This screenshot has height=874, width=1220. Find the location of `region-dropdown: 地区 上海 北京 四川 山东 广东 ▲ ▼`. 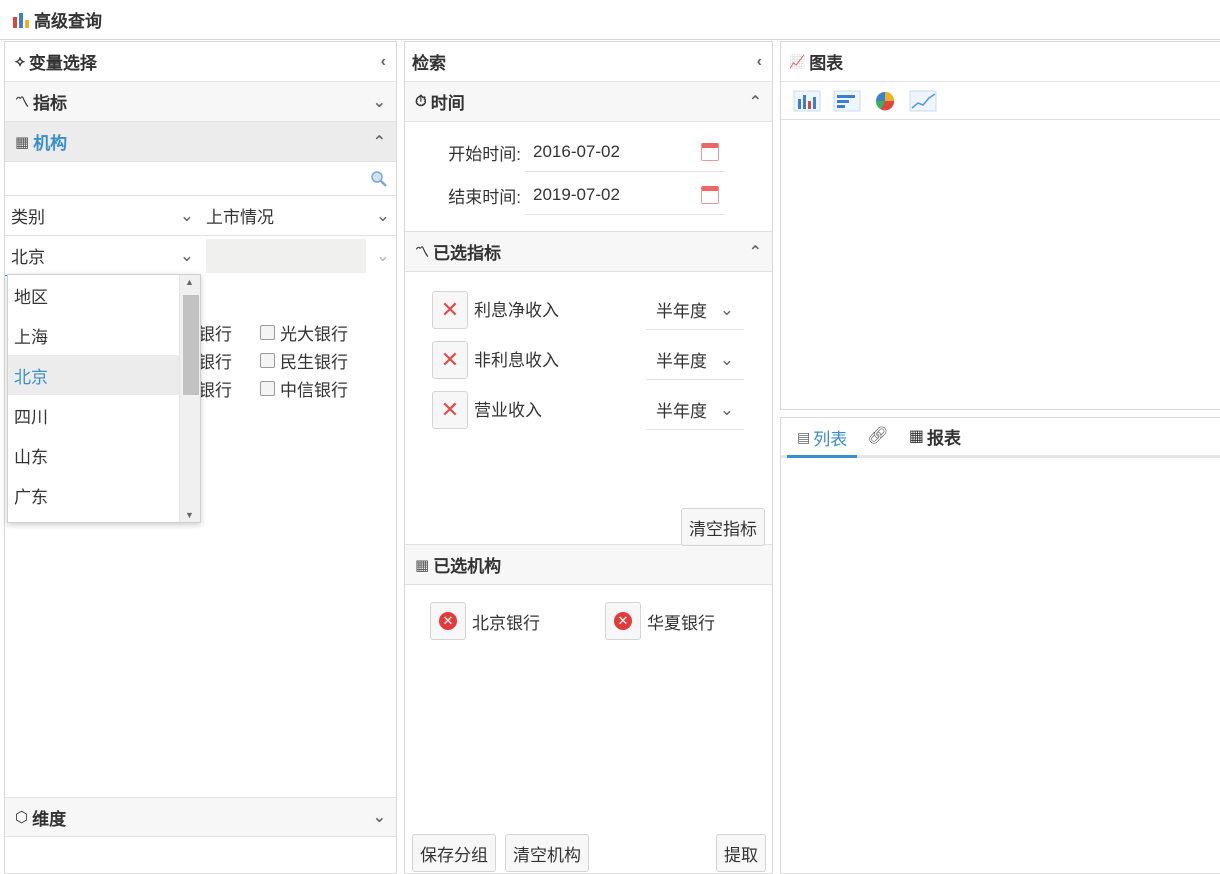

region-dropdown: 地区 上海 北京 四川 山东 广东 ▲ ▼ is located at coordinates (104, 398).